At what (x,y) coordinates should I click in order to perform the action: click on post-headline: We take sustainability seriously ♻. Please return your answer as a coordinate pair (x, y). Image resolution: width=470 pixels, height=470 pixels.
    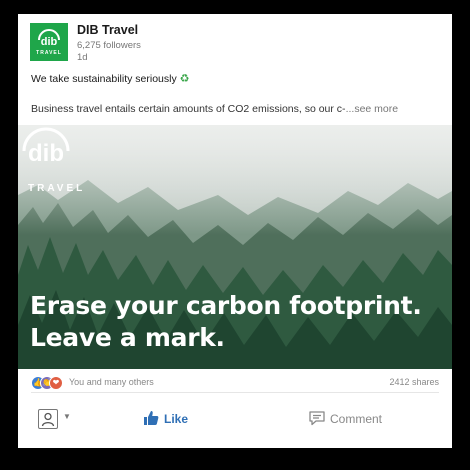
    Looking at the image, I should click on (110, 78).